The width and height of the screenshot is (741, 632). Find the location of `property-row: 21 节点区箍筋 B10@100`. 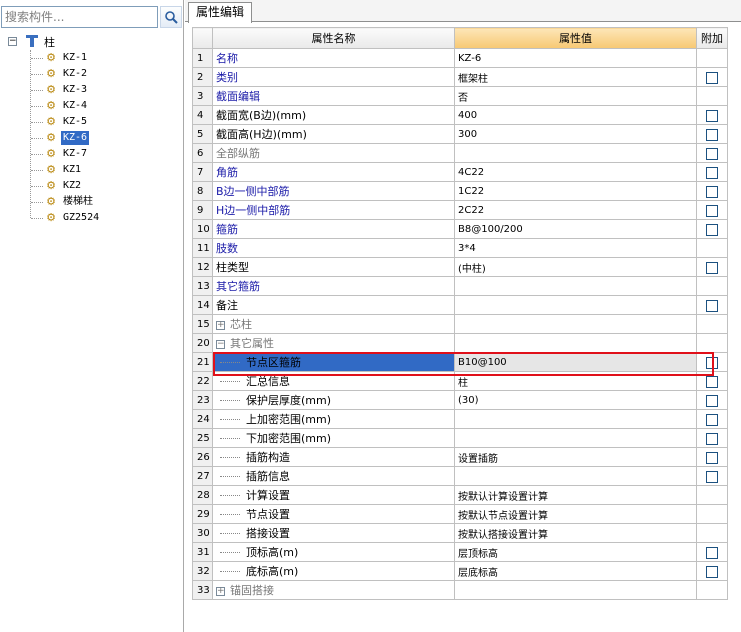

property-row: 21 节点区箍筋 B10@100 is located at coordinates (460, 362).